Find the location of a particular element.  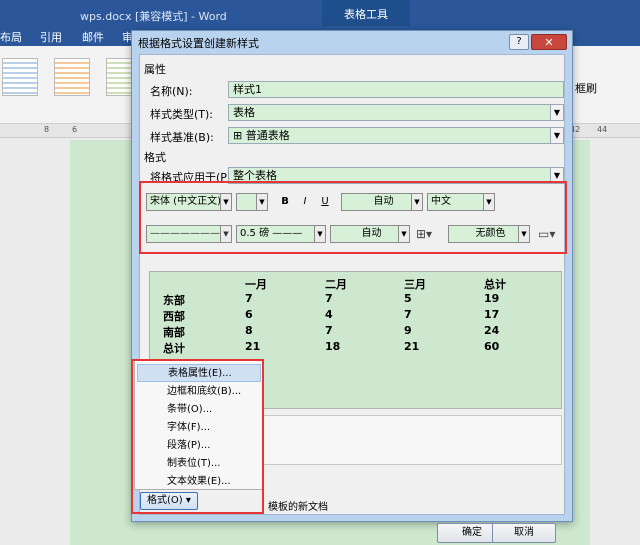

font-color-select: 自动 ▼ is located at coordinates (382, 202).